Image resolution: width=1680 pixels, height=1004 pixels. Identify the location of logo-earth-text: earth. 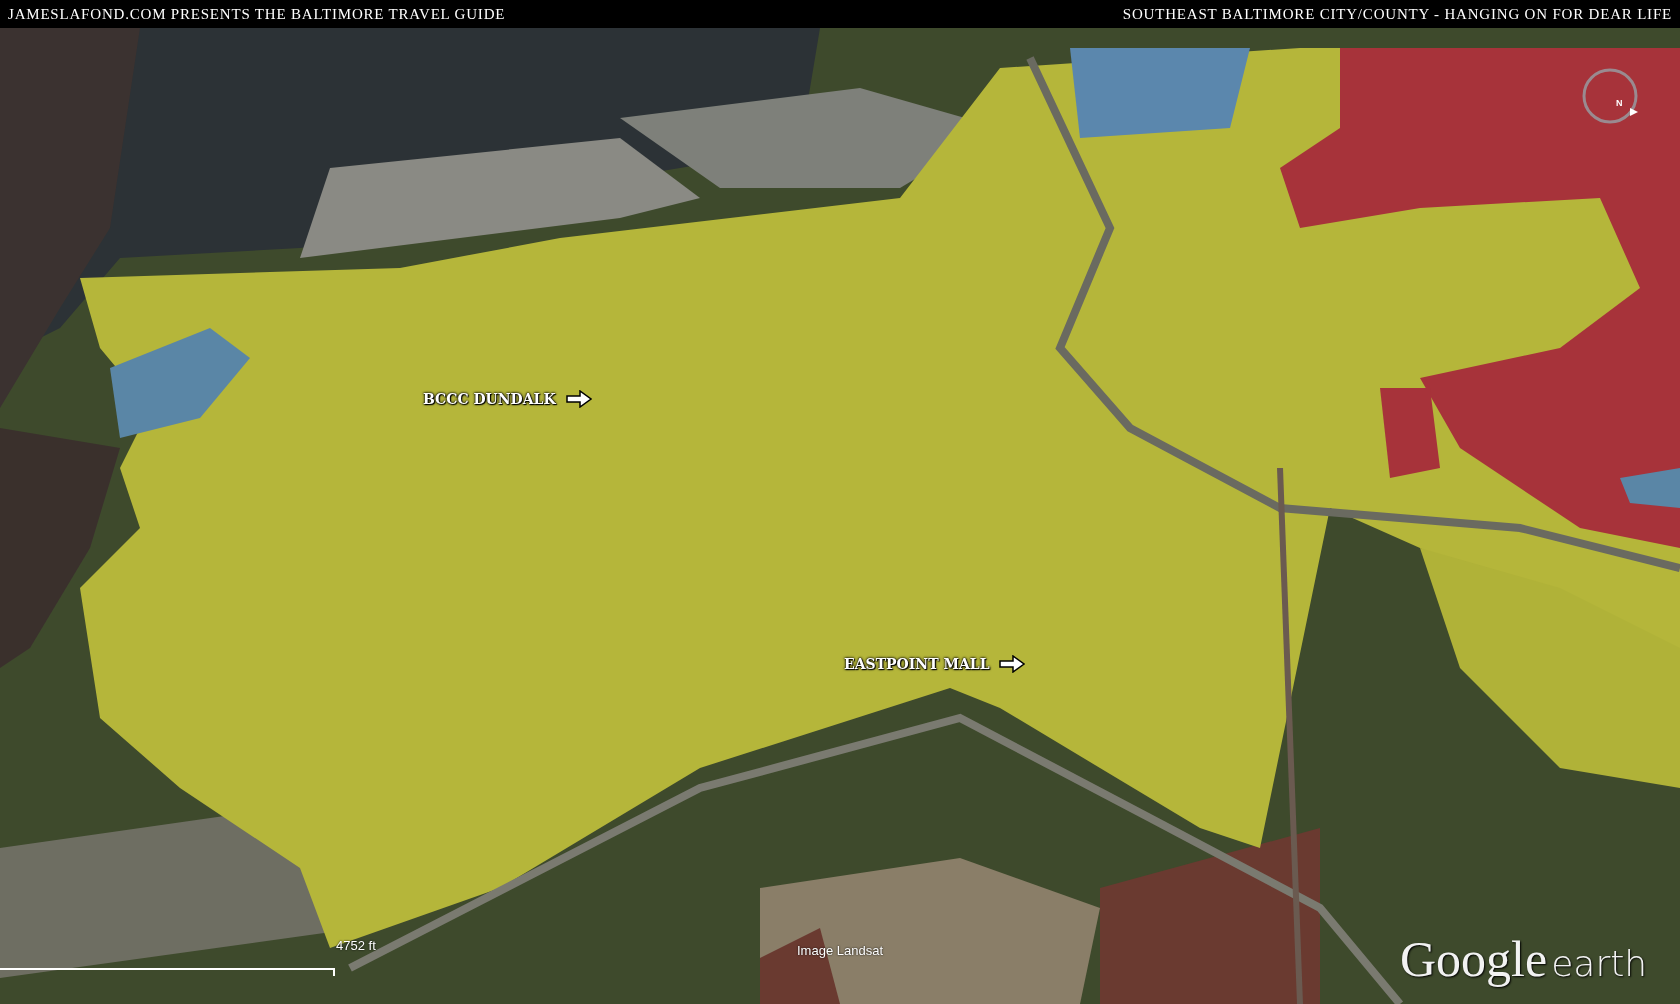
(1599, 963).